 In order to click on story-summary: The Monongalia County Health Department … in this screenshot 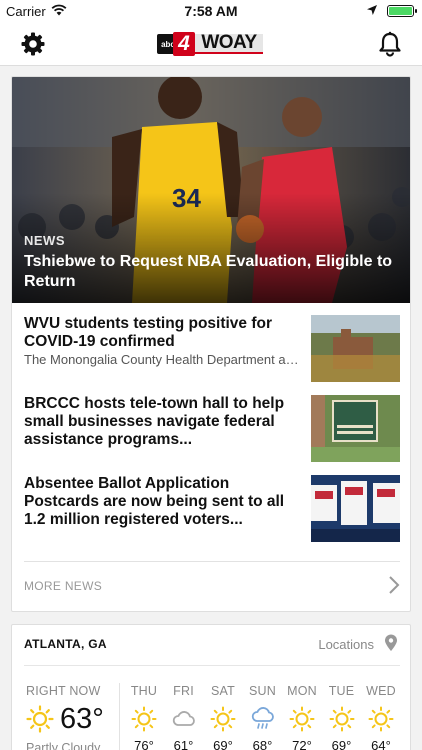, I will do `click(164, 359)`.